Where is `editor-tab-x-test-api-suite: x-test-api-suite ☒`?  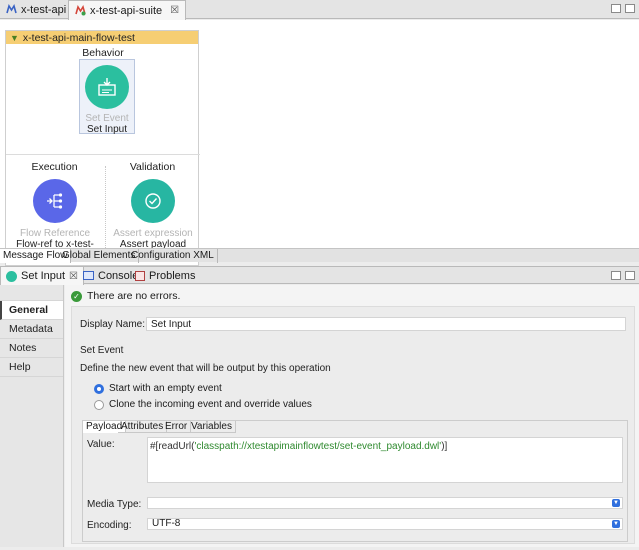 editor-tab-x-test-api-suite: x-test-api-suite ☒ is located at coordinates (127, 10).